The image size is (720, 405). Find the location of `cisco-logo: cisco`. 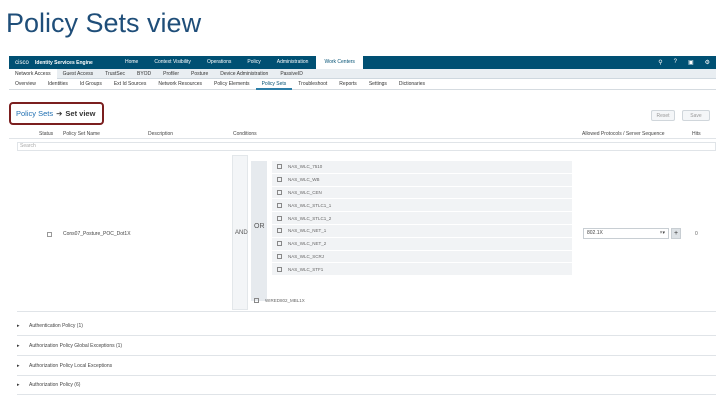

cisco-logo: cisco is located at coordinates (22, 62).